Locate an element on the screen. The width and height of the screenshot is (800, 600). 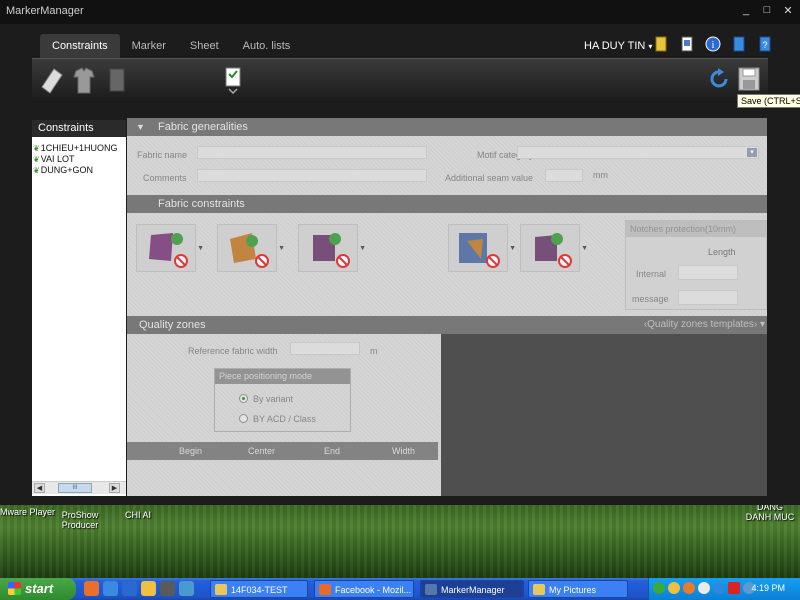
by-variant-label: By variant is located at coordinates (273, 399).